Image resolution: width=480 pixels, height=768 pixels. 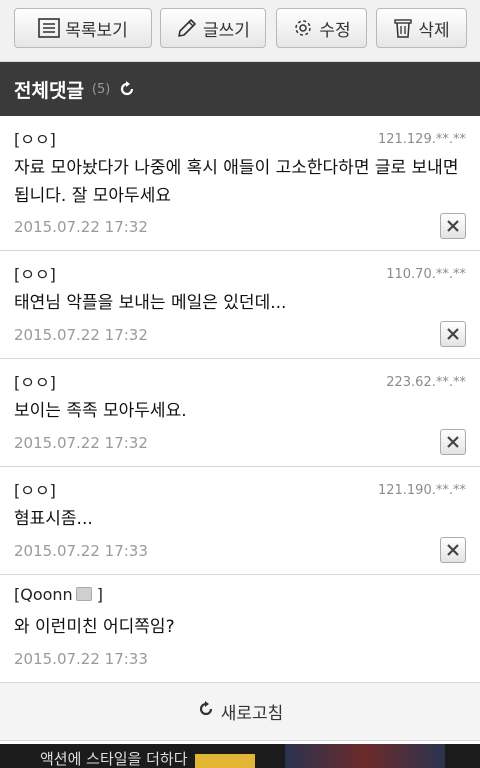 What do you see at coordinates (83, 594) in the screenshot?
I see `member-level-icon` at bounding box center [83, 594].